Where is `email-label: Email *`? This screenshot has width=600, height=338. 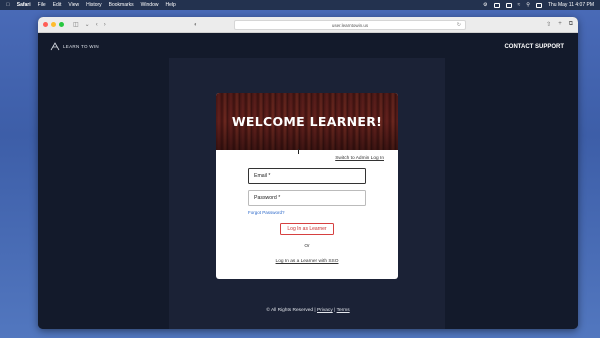
email-label: Email * is located at coordinates (262, 176).